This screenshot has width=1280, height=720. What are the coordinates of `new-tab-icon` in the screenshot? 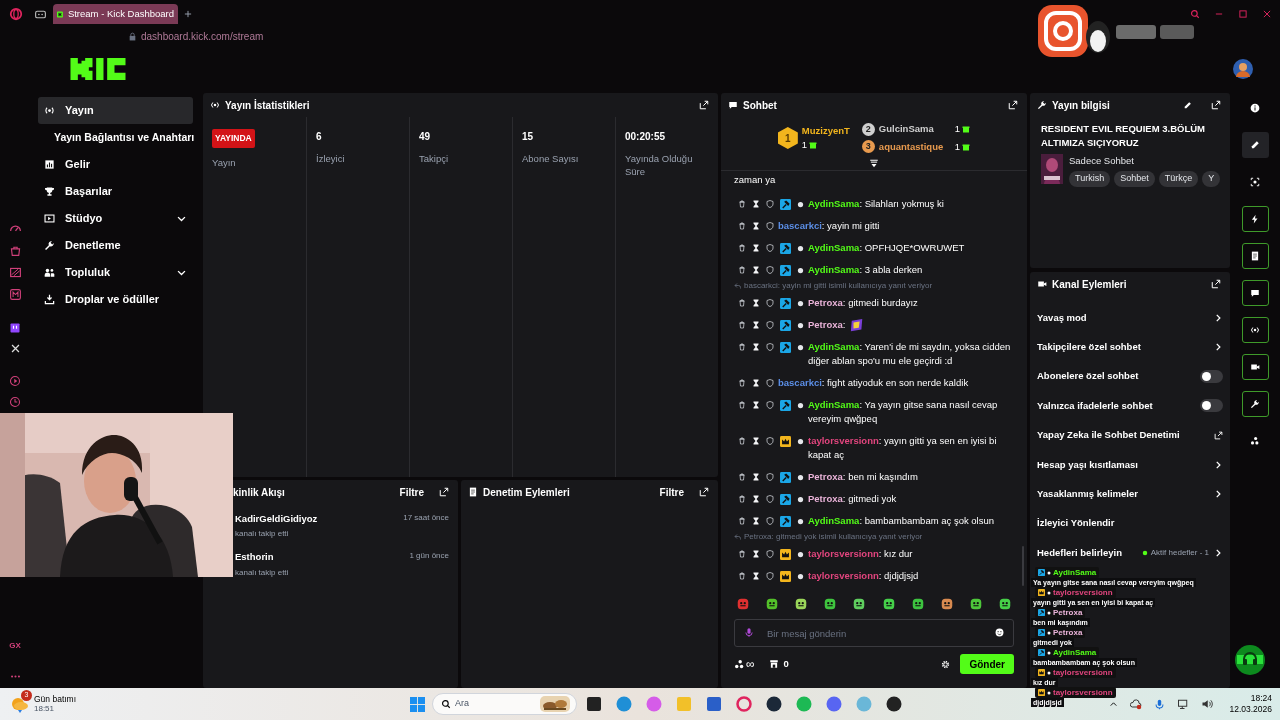 It's located at (188, 14).